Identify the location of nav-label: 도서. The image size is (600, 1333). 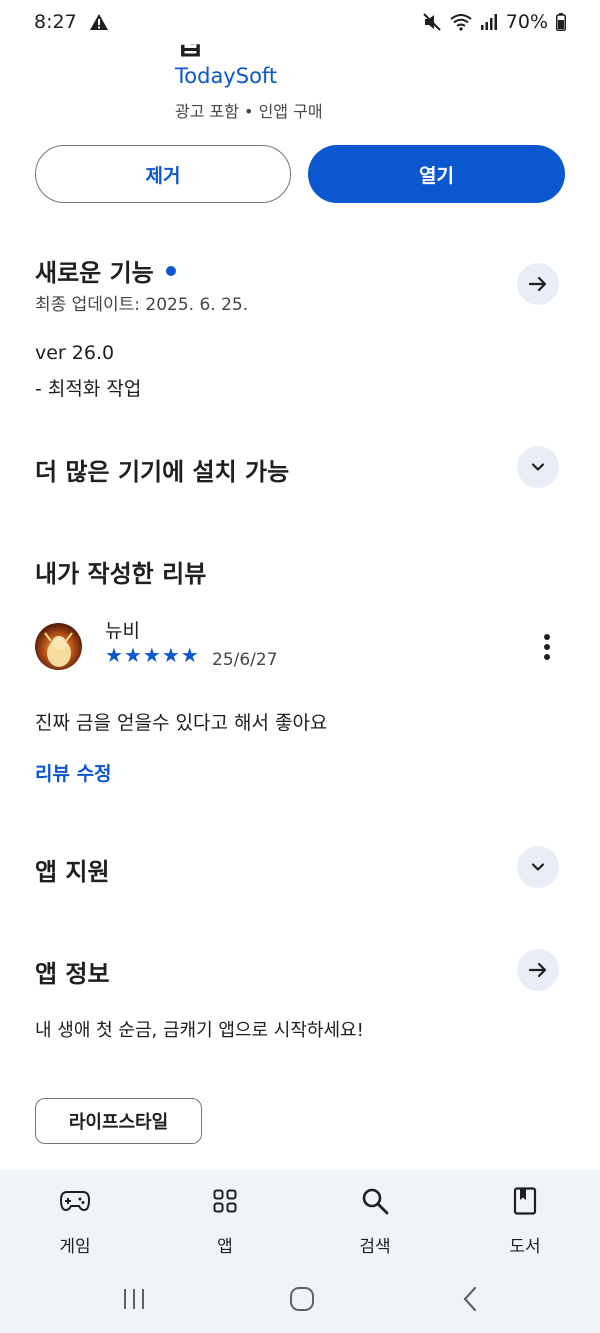
(525, 1247).